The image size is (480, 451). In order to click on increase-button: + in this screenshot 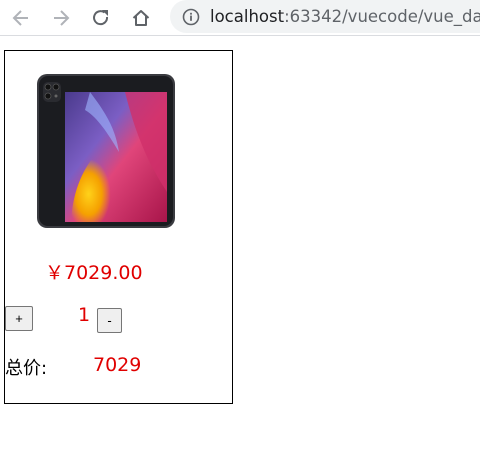, I will do `click(19, 318)`.